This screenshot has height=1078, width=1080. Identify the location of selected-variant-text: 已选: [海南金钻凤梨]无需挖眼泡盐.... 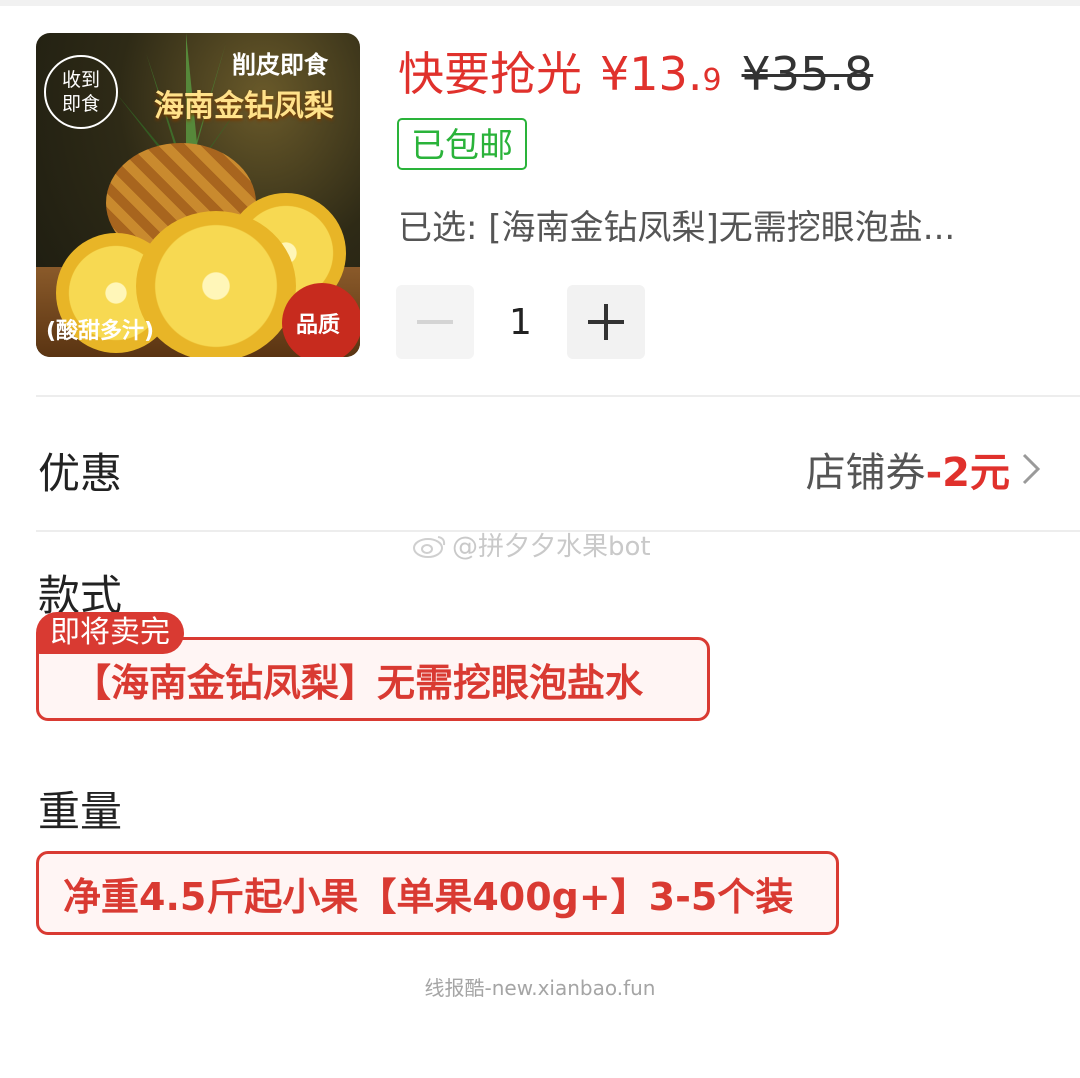
(677, 228).